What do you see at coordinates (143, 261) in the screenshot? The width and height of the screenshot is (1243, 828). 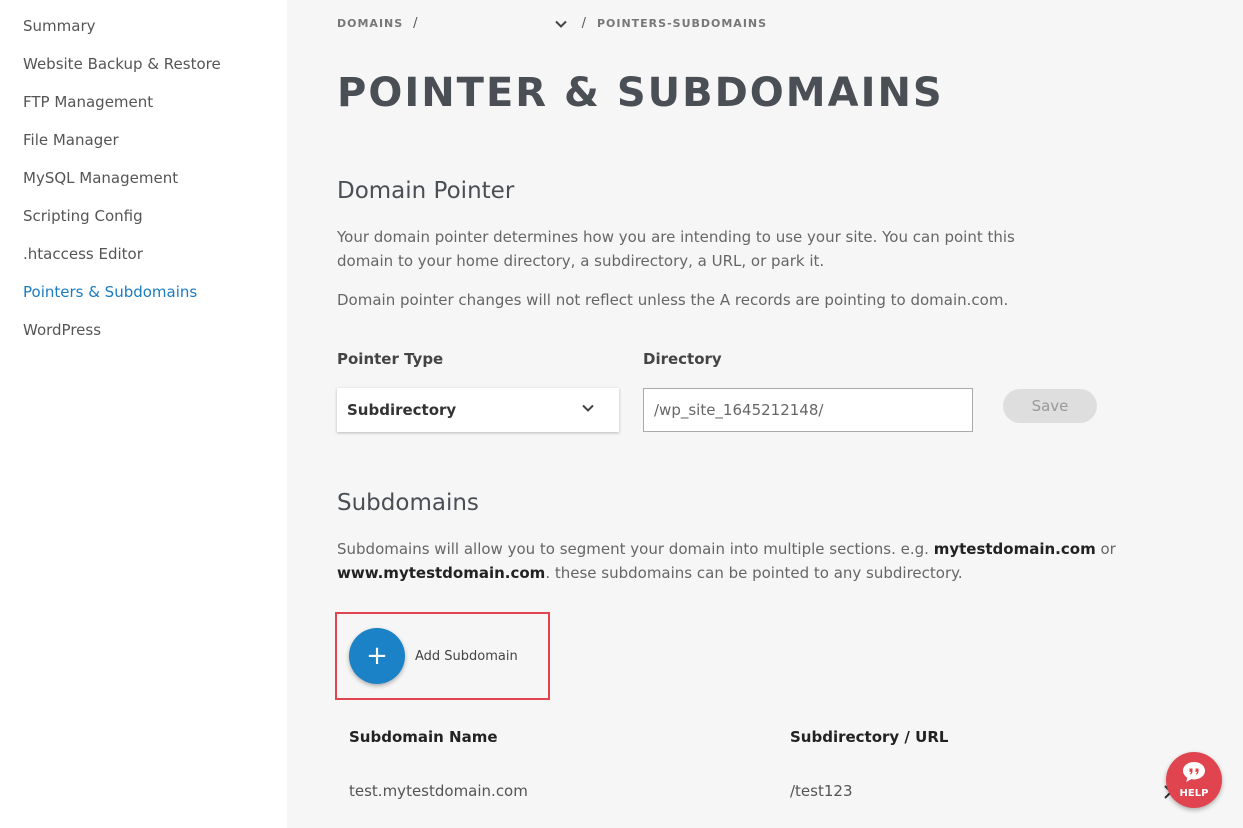 I see `sidebar-item-htaccess-editor: .htaccess Editor` at bounding box center [143, 261].